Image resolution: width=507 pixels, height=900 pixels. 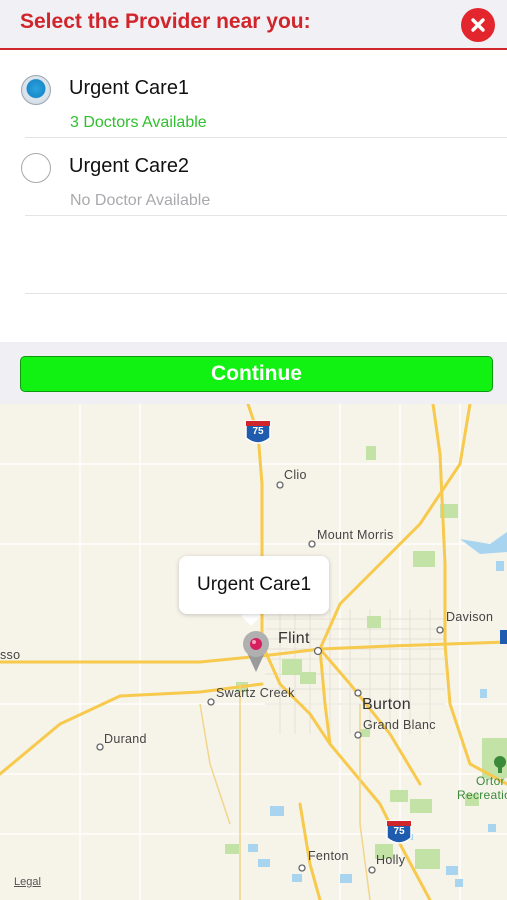 I want to click on map-label-fenton: Fenton, so click(x=328, y=856).